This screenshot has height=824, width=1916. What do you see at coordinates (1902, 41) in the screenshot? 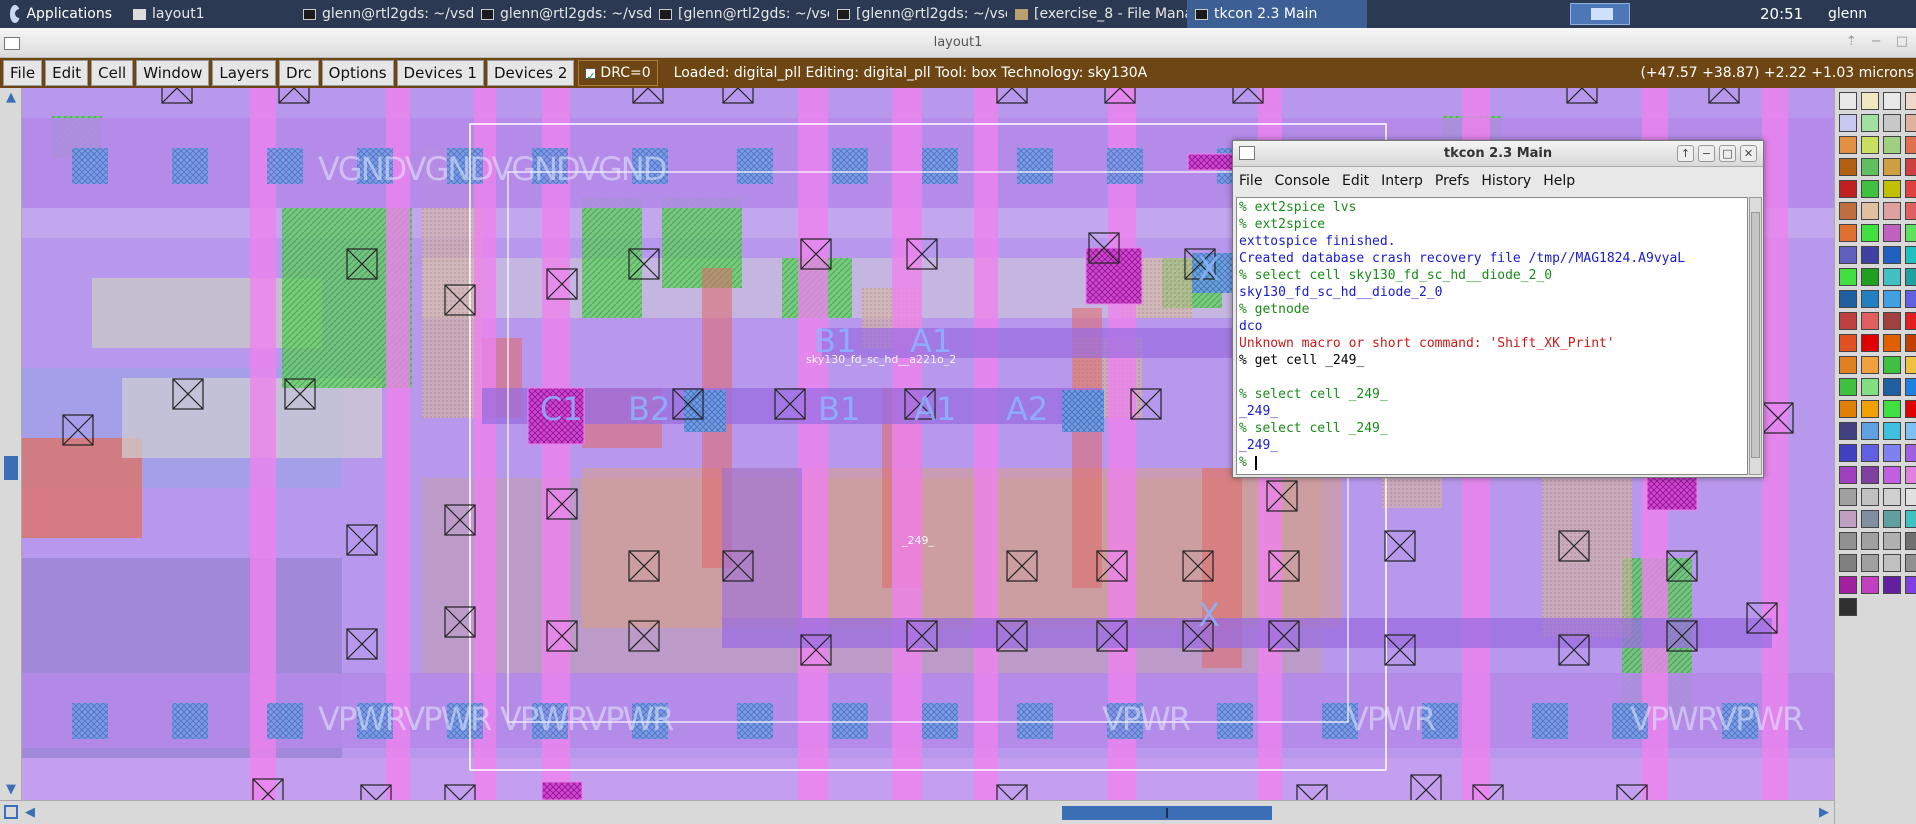
I see `restore-icon: □` at bounding box center [1902, 41].